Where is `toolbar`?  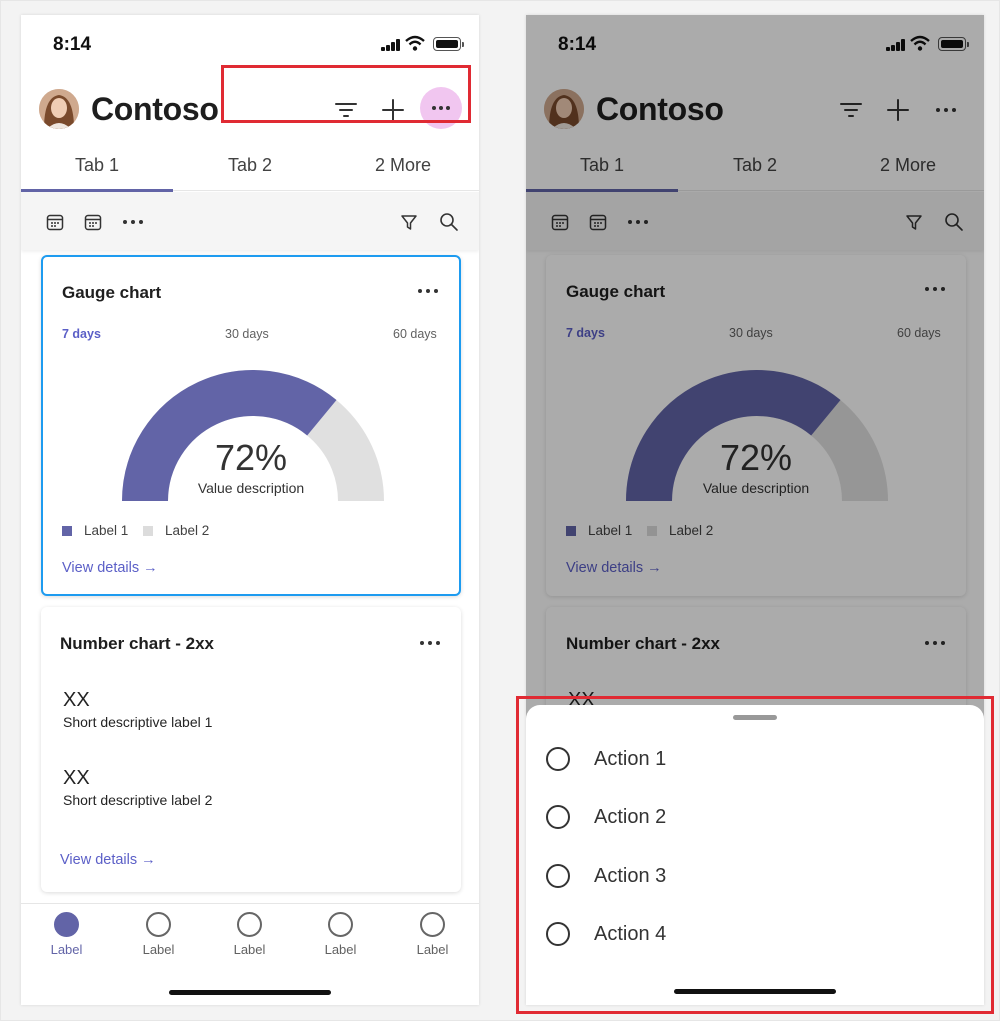 toolbar is located at coordinates (250, 221).